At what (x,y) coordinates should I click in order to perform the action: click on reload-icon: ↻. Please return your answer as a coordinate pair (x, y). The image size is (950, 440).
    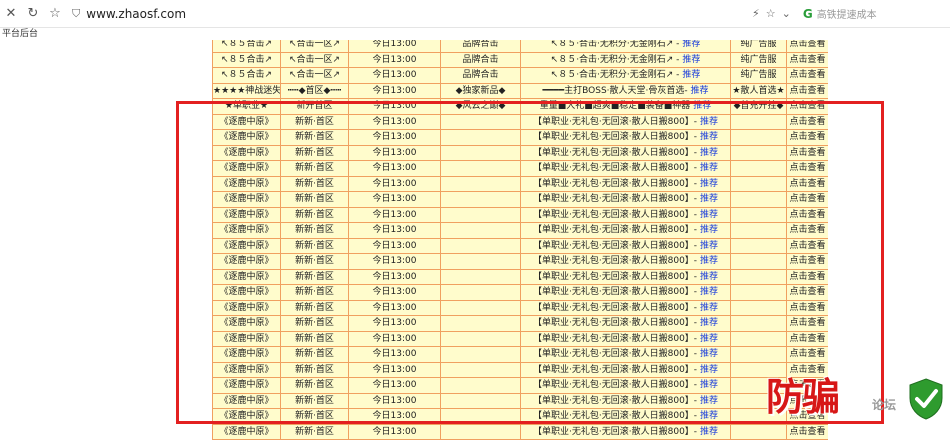
    Looking at the image, I should click on (33, 13).